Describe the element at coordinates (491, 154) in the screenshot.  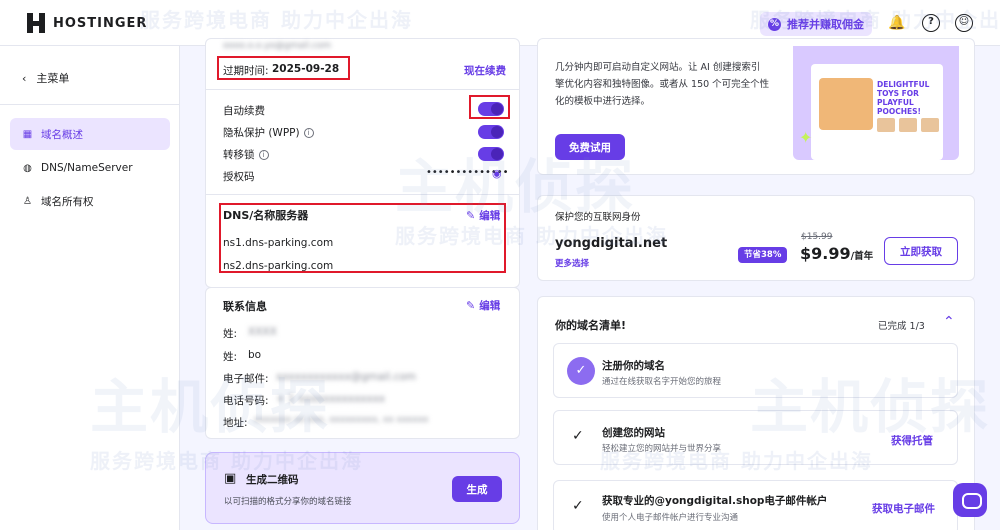
I see `transfer-lock-toggle` at that location.